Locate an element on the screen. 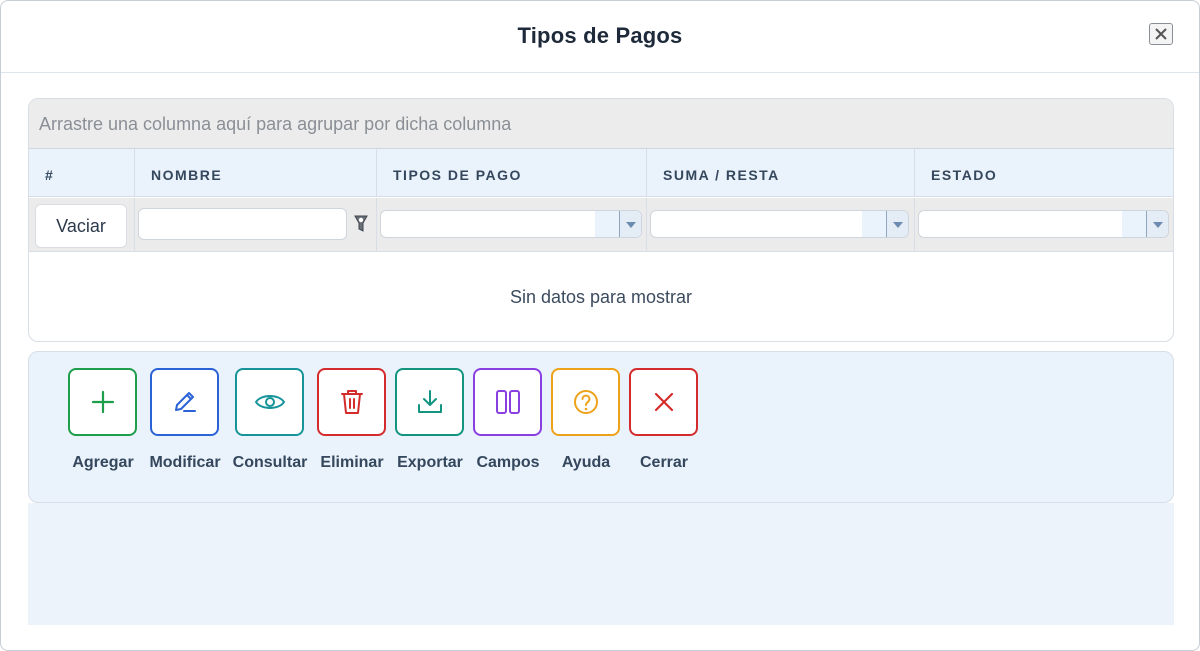  edit-button-label: Modificar is located at coordinates (185, 462).